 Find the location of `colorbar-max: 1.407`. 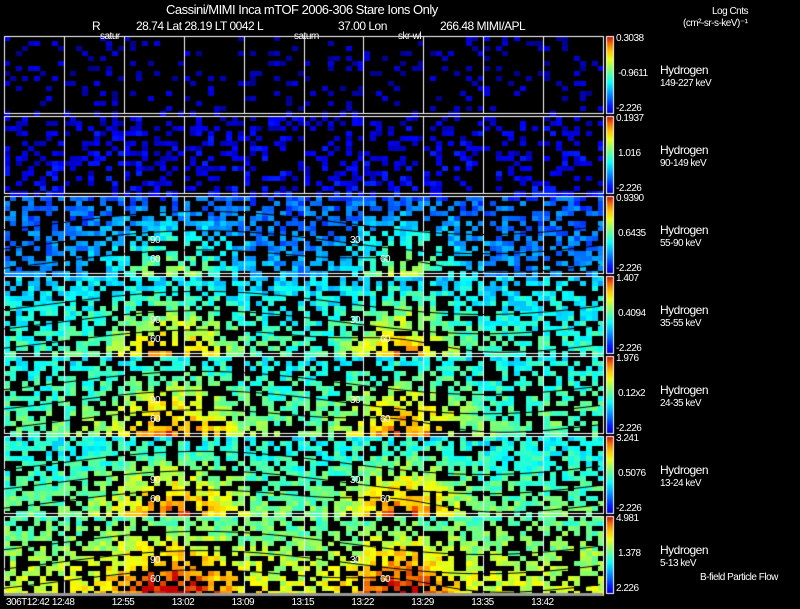

colorbar-max: 1.407 is located at coordinates (627, 278).